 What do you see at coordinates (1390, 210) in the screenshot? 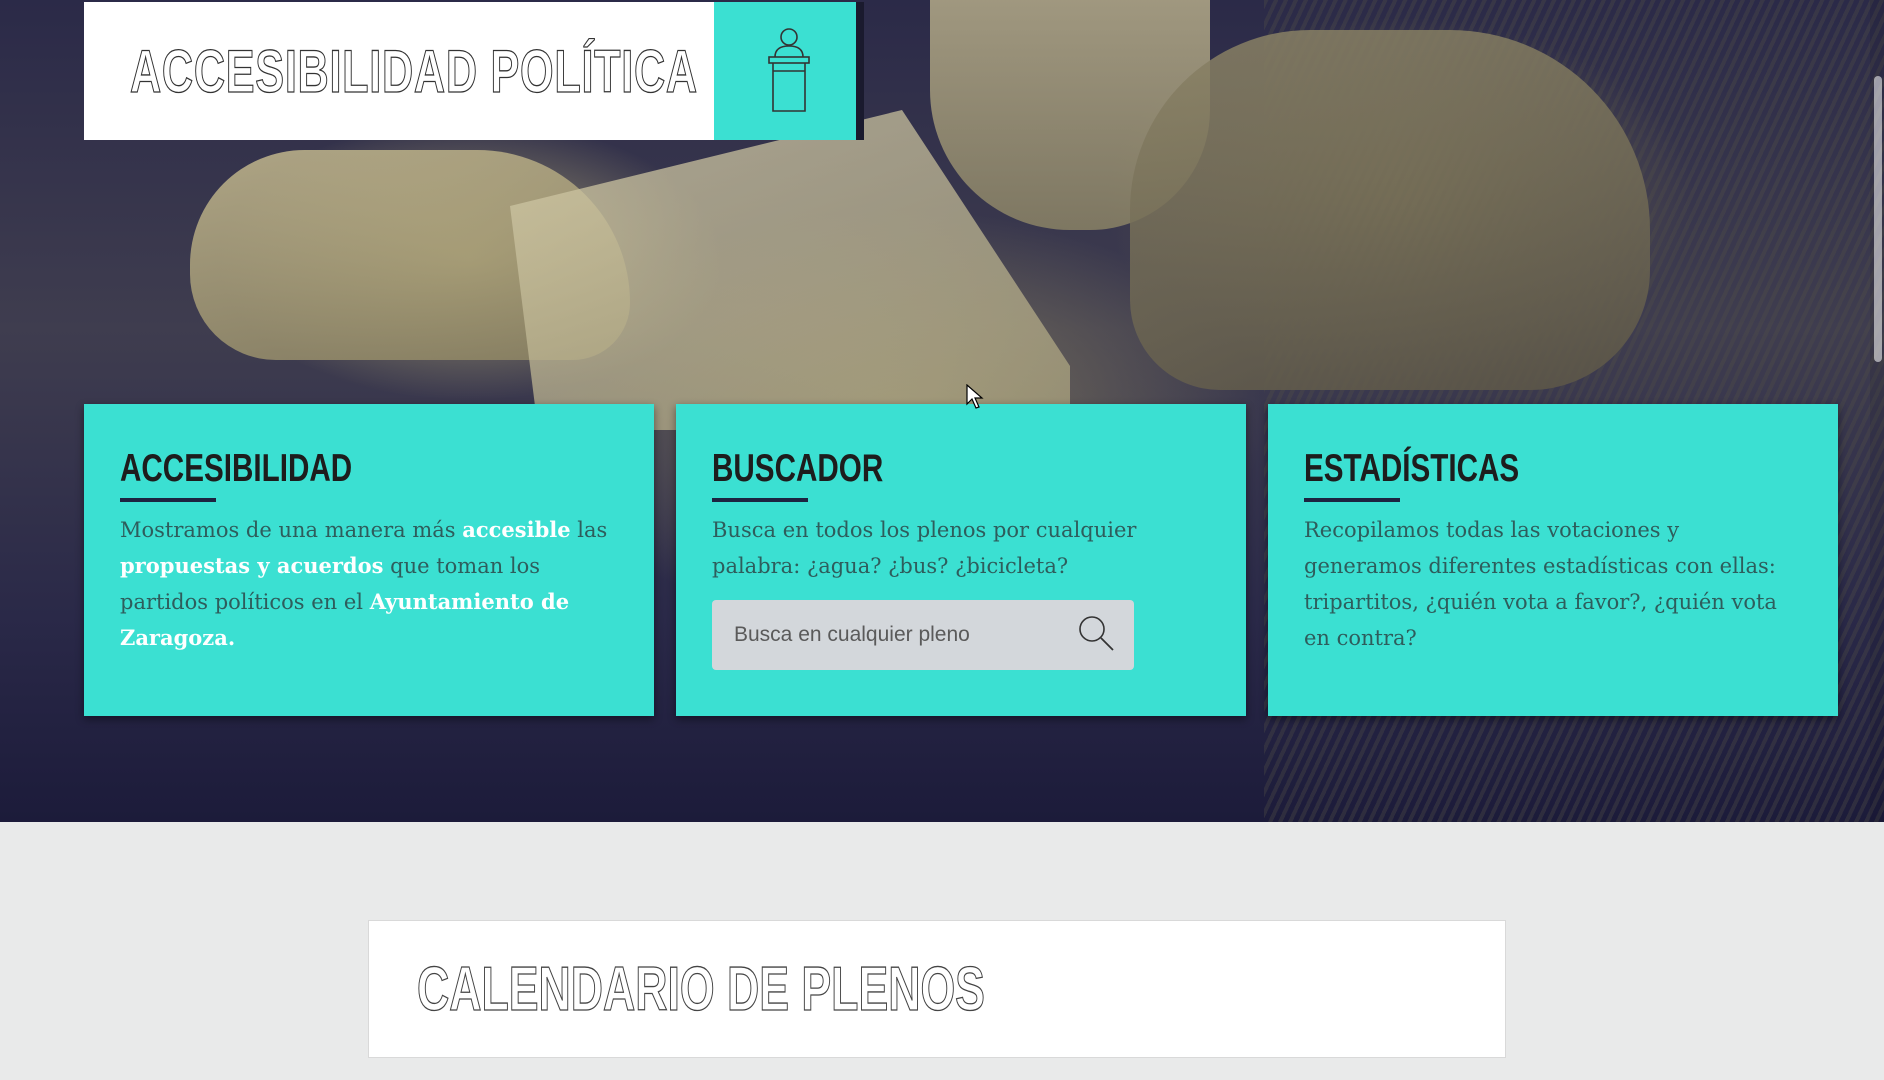
I see `hero-photo-hand-right` at bounding box center [1390, 210].